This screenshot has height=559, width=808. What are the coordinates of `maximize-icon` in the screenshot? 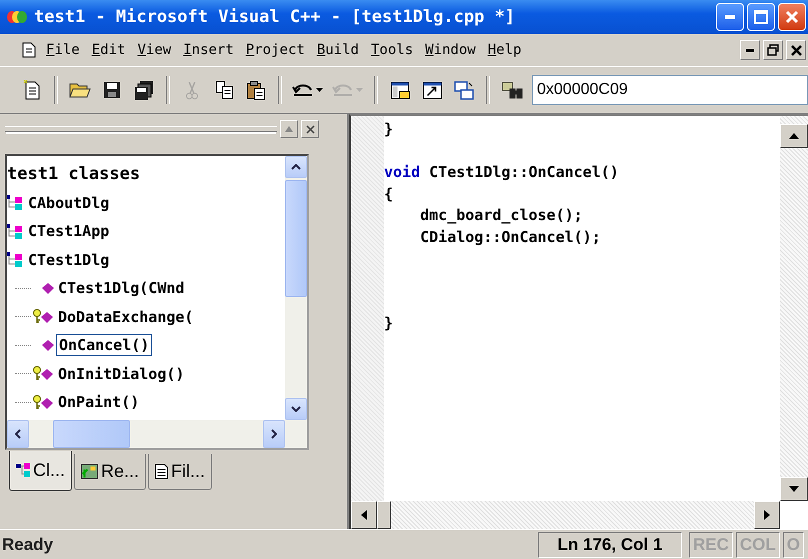 It's located at (761, 17).